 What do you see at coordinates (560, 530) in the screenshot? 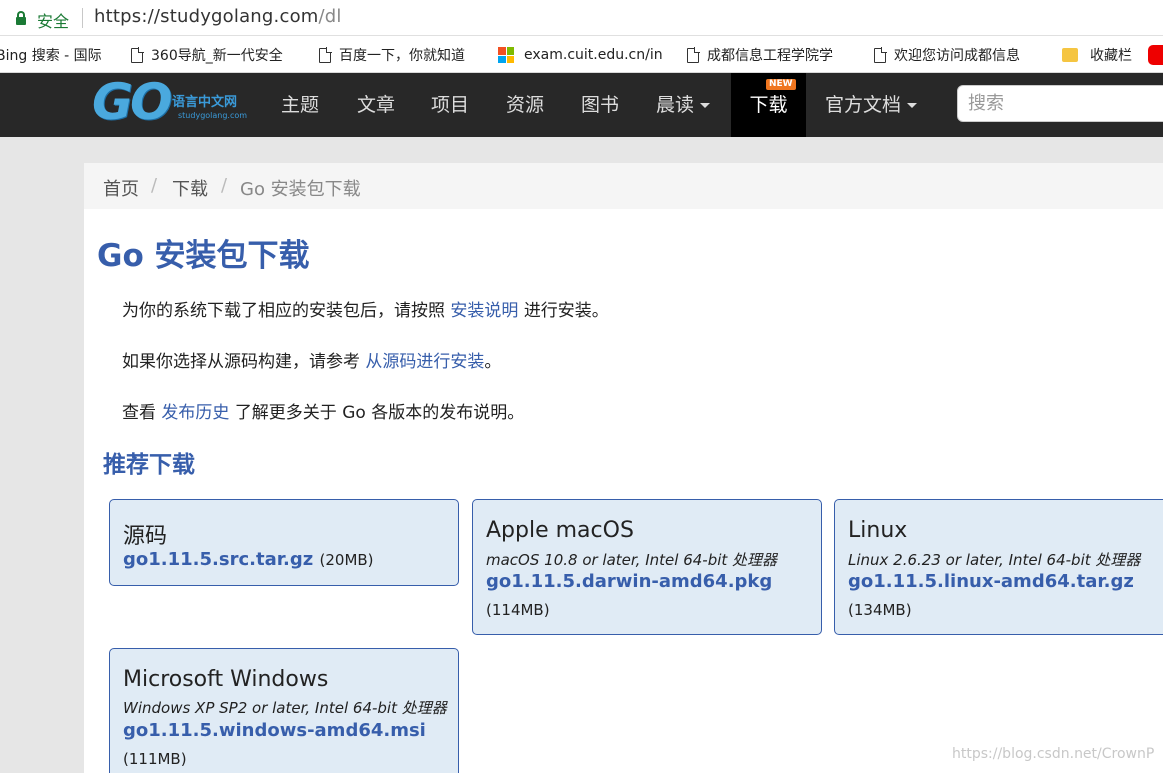
I see `download-os: Apple macOS` at bounding box center [560, 530].